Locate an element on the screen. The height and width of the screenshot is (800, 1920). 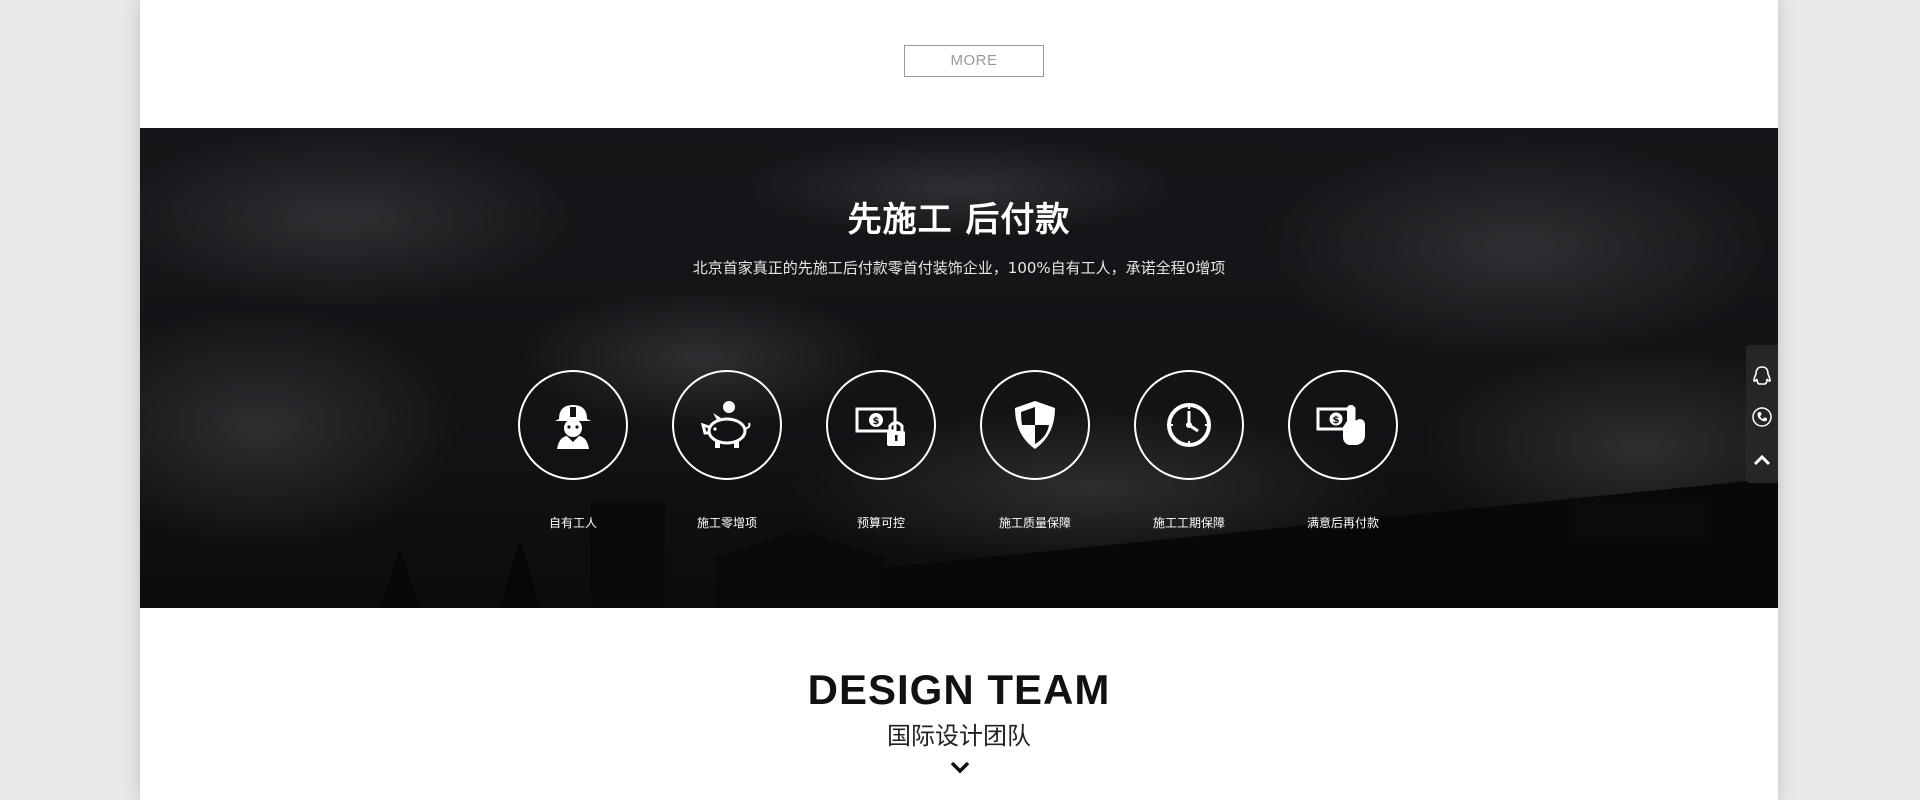
feature-item: 施工零增项 is located at coordinates (727, 450).